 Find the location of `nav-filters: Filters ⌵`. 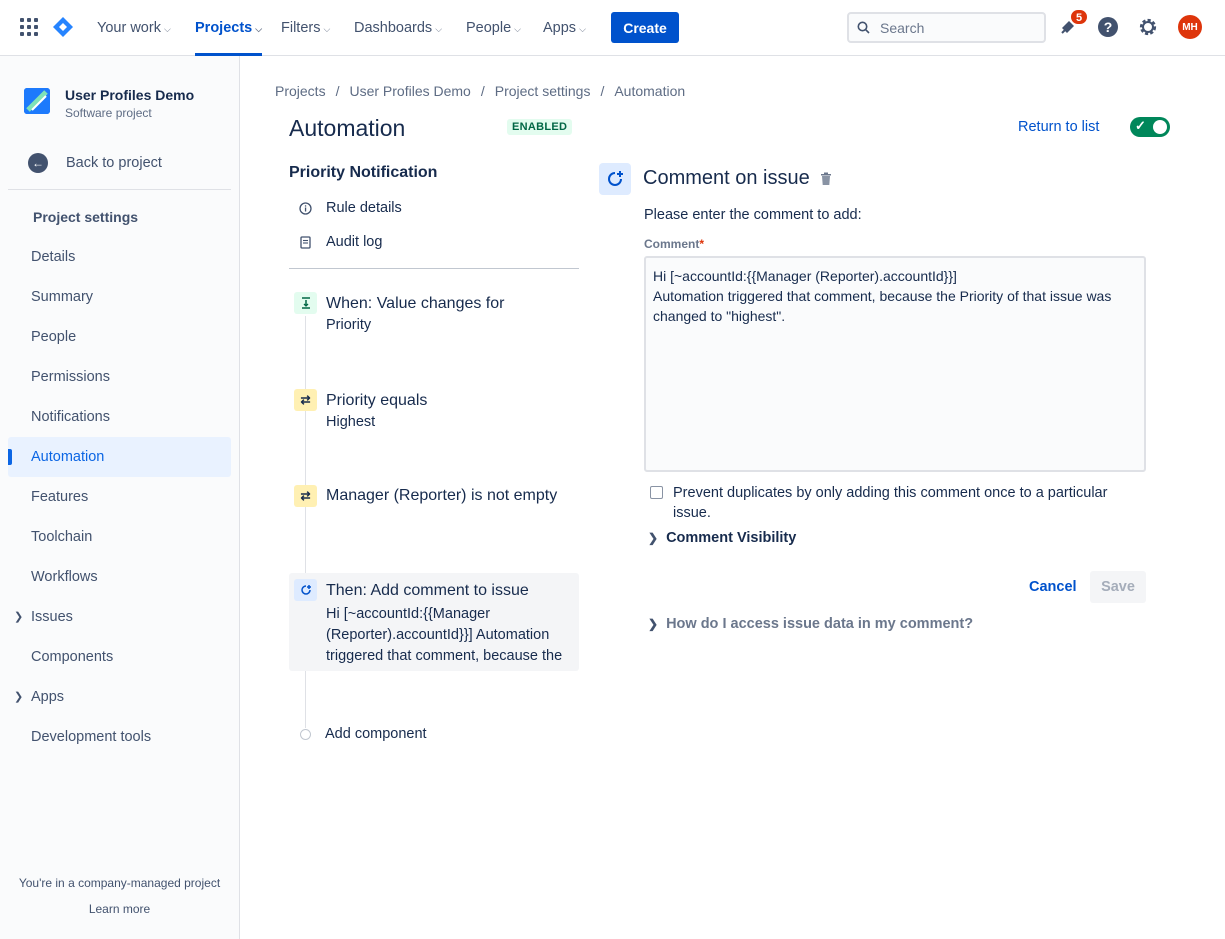

nav-filters: Filters ⌵ is located at coordinates (305, 28).